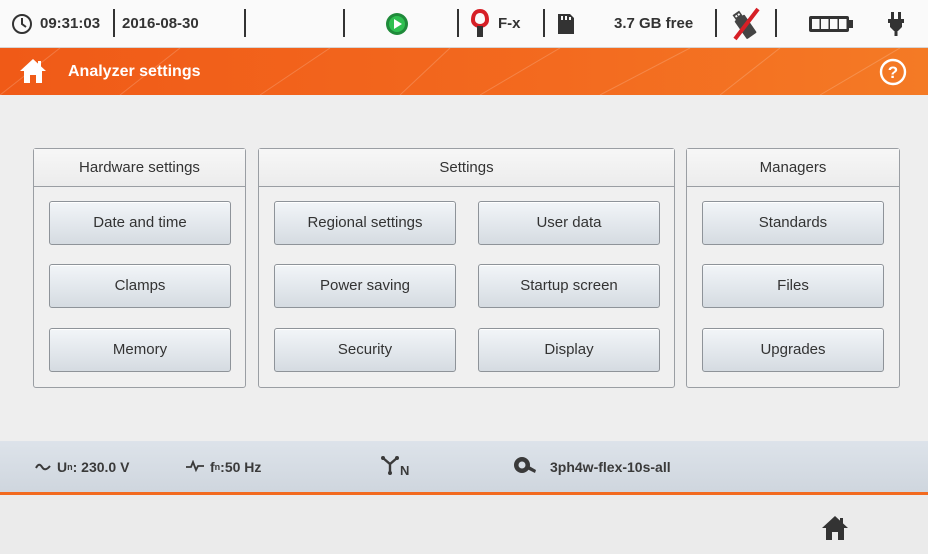 This screenshot has height=554, width=928. I want to click on managers-title: Managers, so click(793, 168).